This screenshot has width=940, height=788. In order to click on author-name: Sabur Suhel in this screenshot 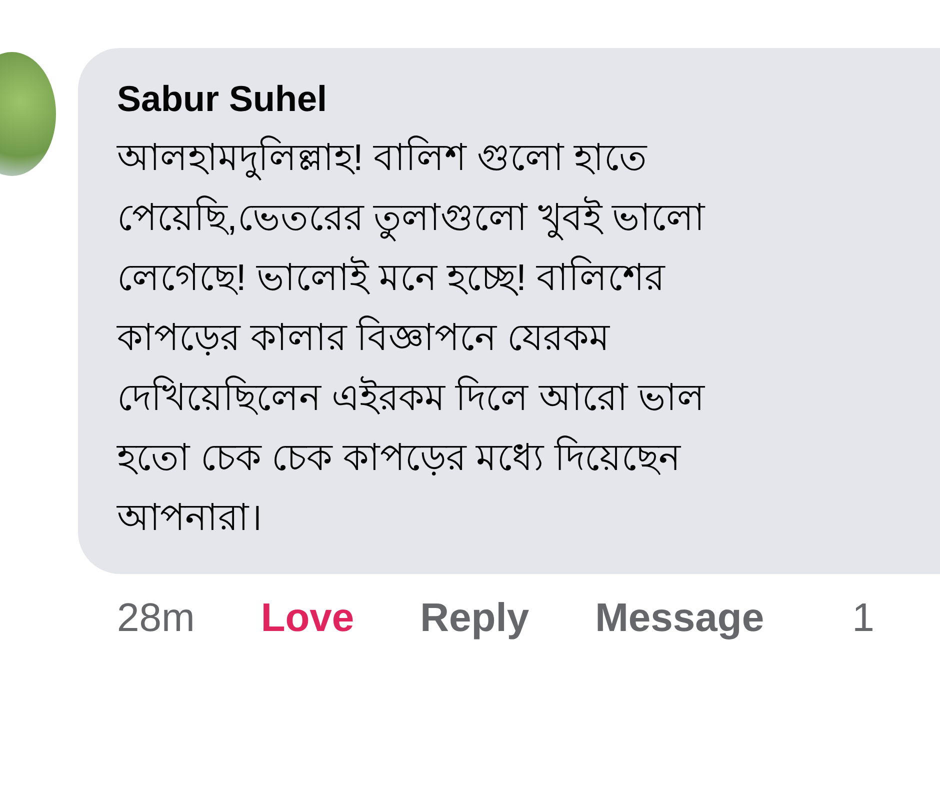, I will do `click(222, 99)`.